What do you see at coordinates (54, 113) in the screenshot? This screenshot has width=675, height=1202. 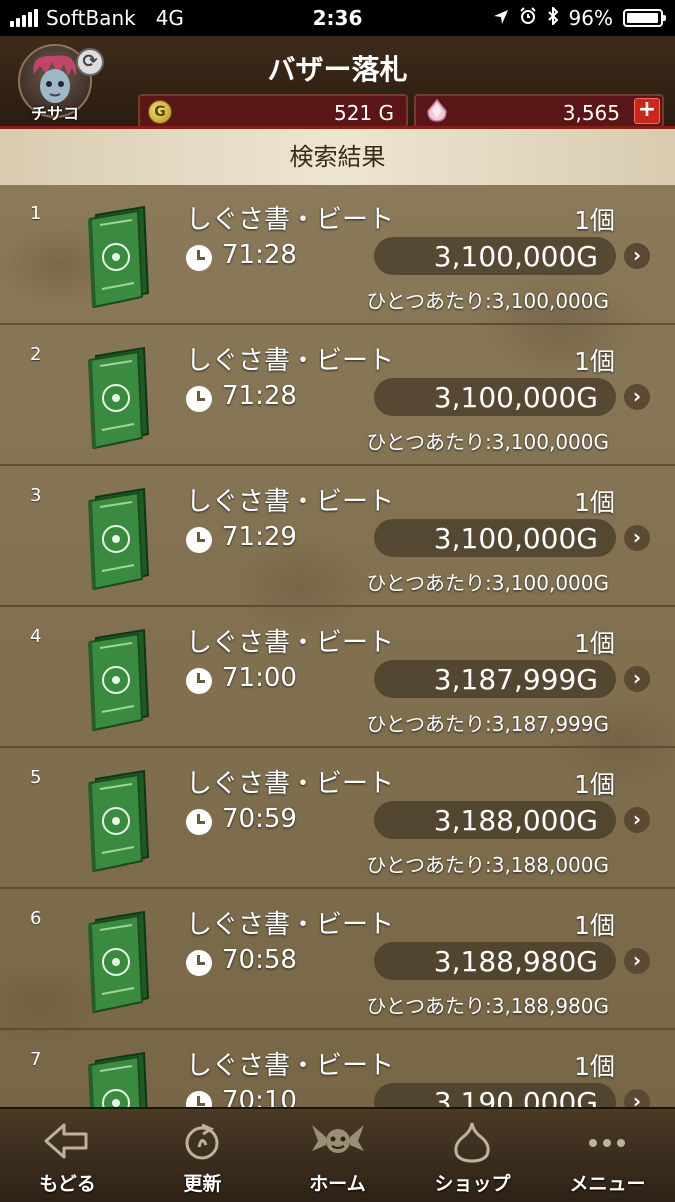 I see `player-name: チサコ` at bounding box center [54, 113].